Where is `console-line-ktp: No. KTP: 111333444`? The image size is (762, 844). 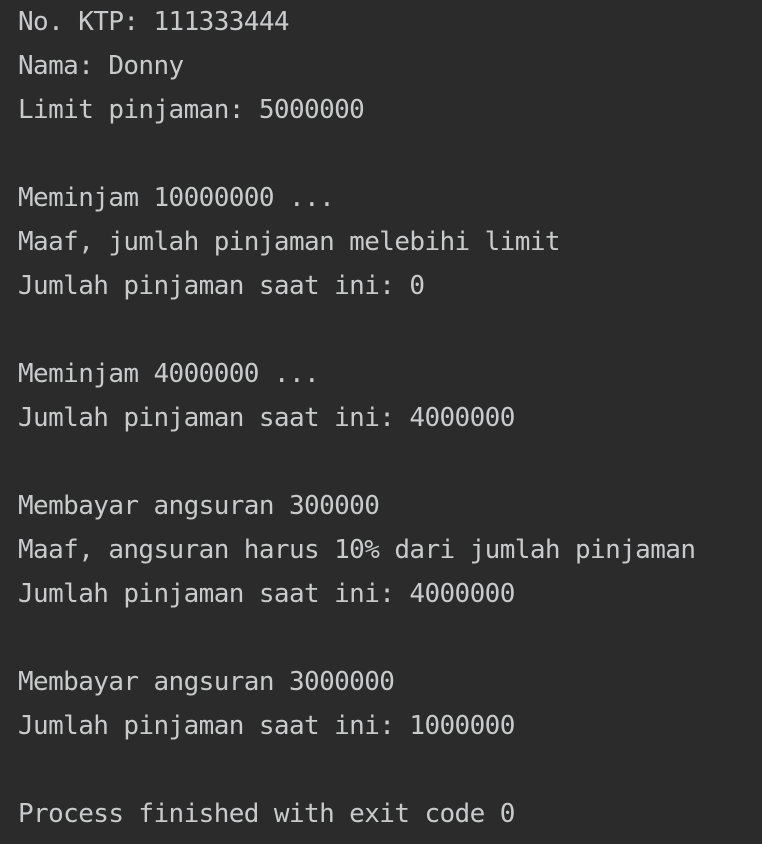
console-line-ktp: No. KTP: 111333444 is located at coordinates (154, 22).